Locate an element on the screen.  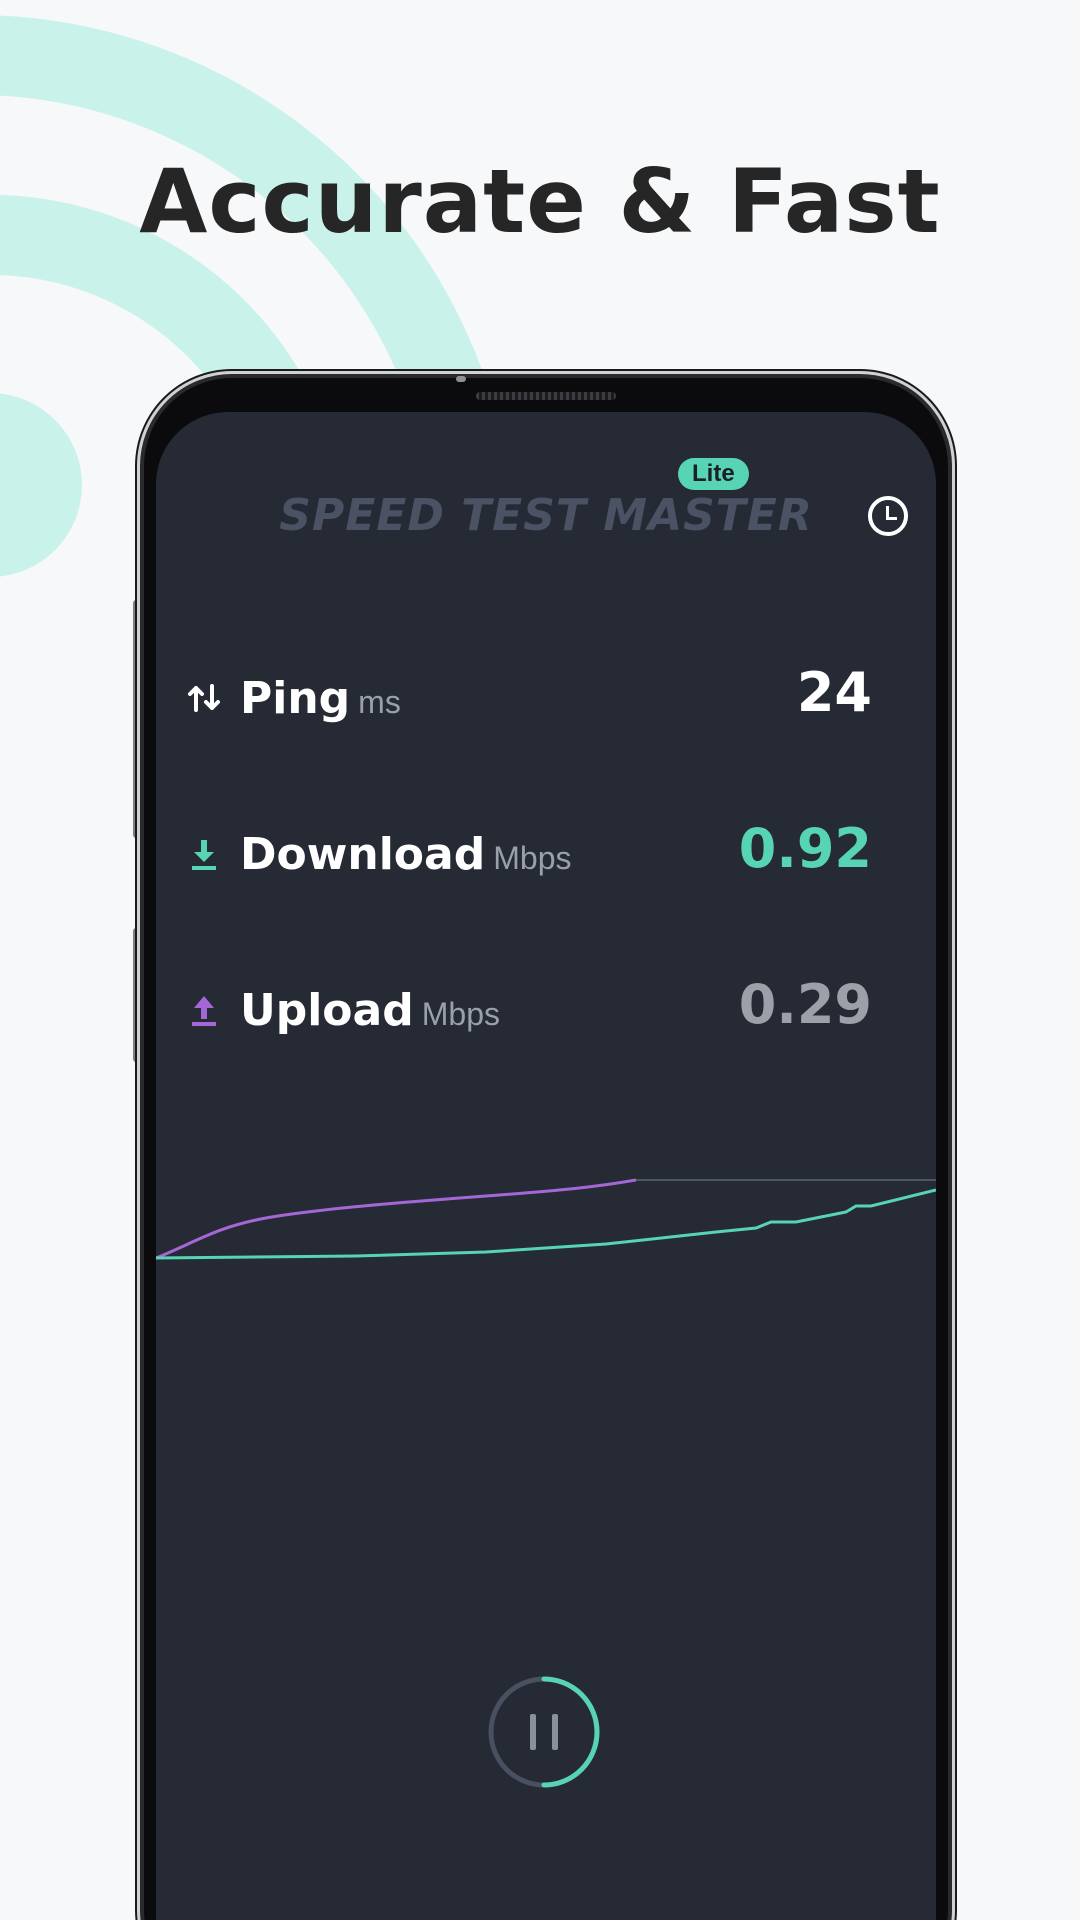
lite-badge: Lite is located at coordinates (713, 474).